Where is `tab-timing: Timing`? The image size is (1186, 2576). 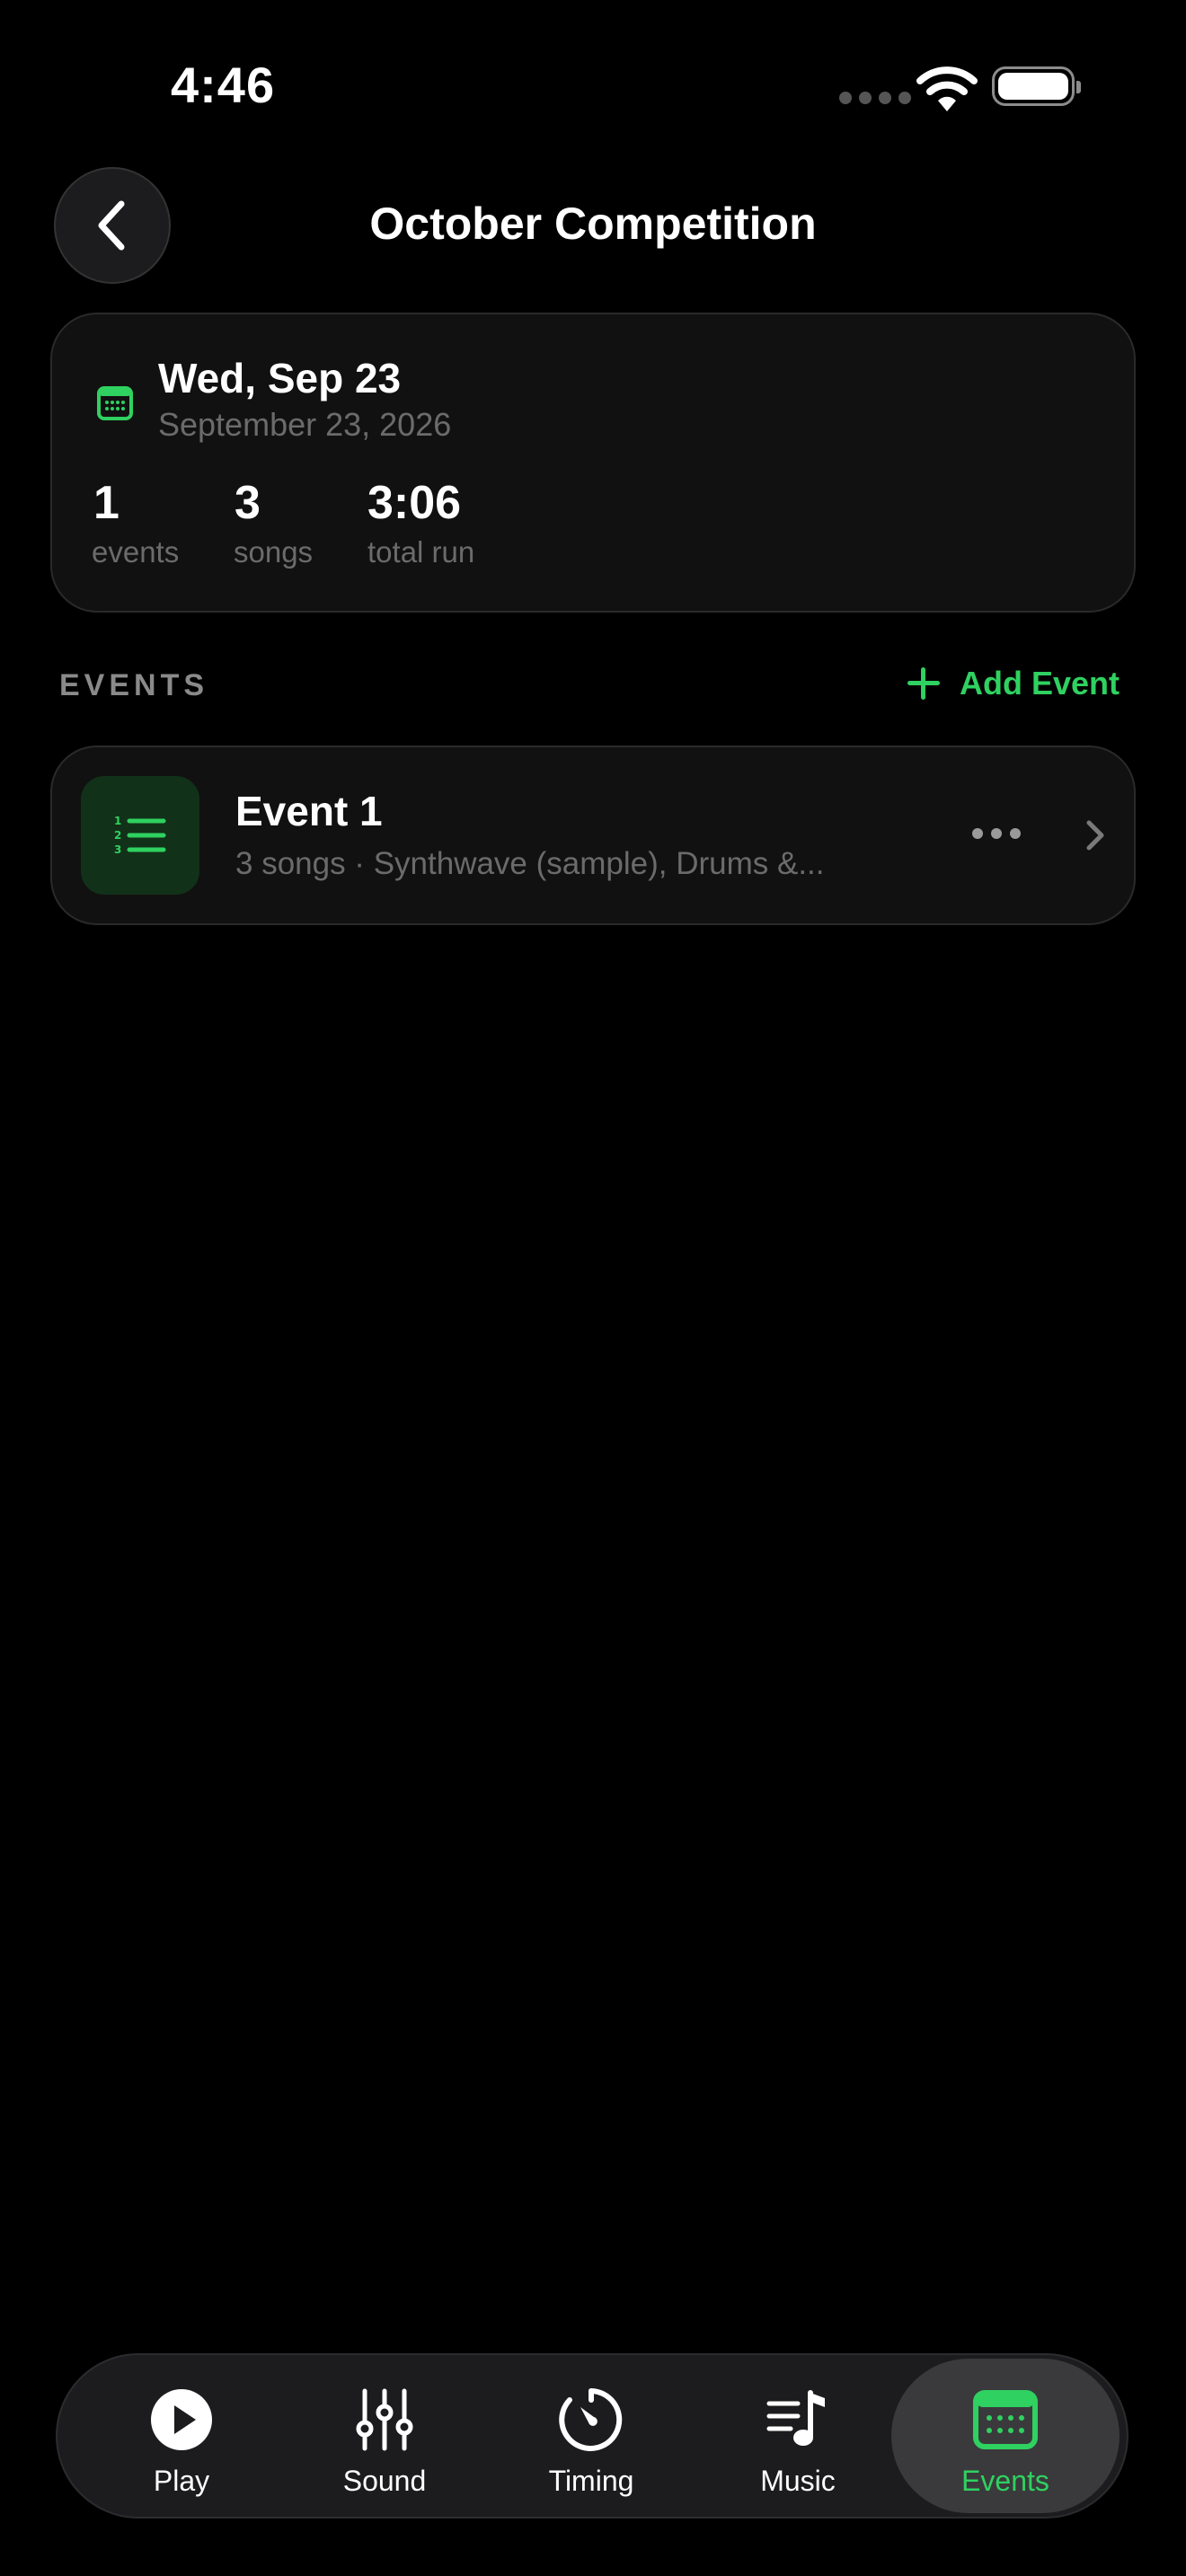 tab-timing: Timing is located at coordinates (591, 2436).